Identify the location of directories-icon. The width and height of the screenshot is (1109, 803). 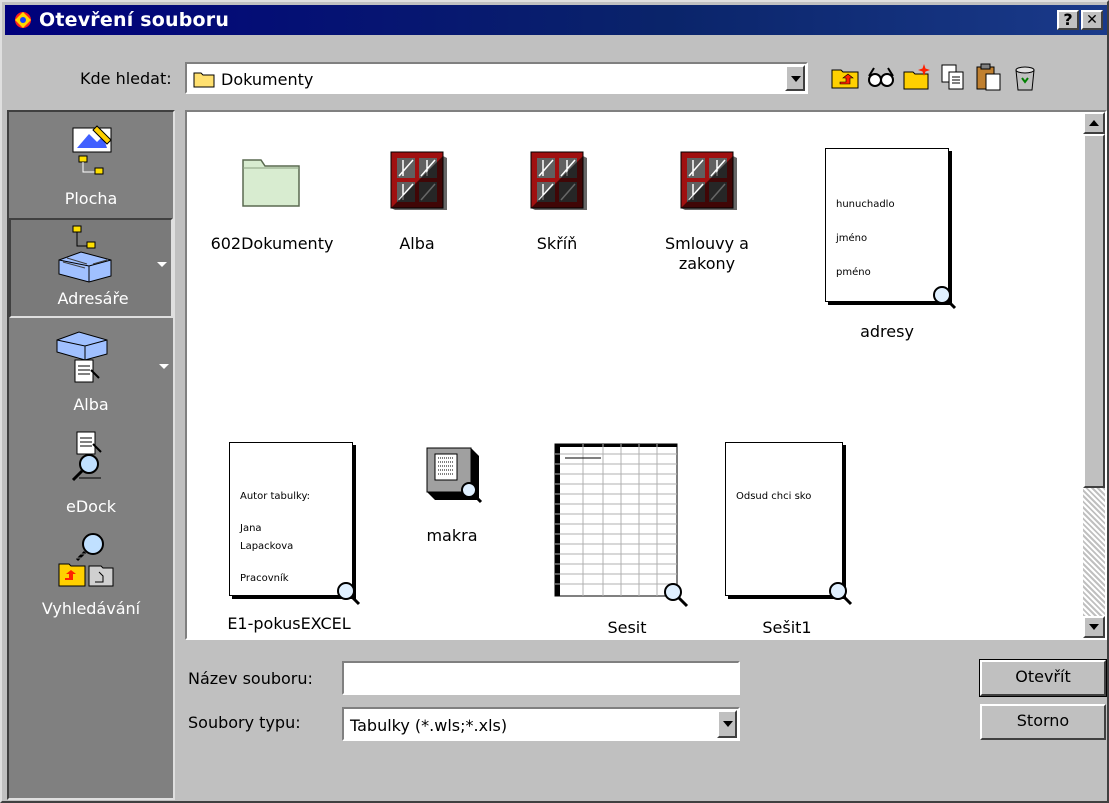
(85, 254).